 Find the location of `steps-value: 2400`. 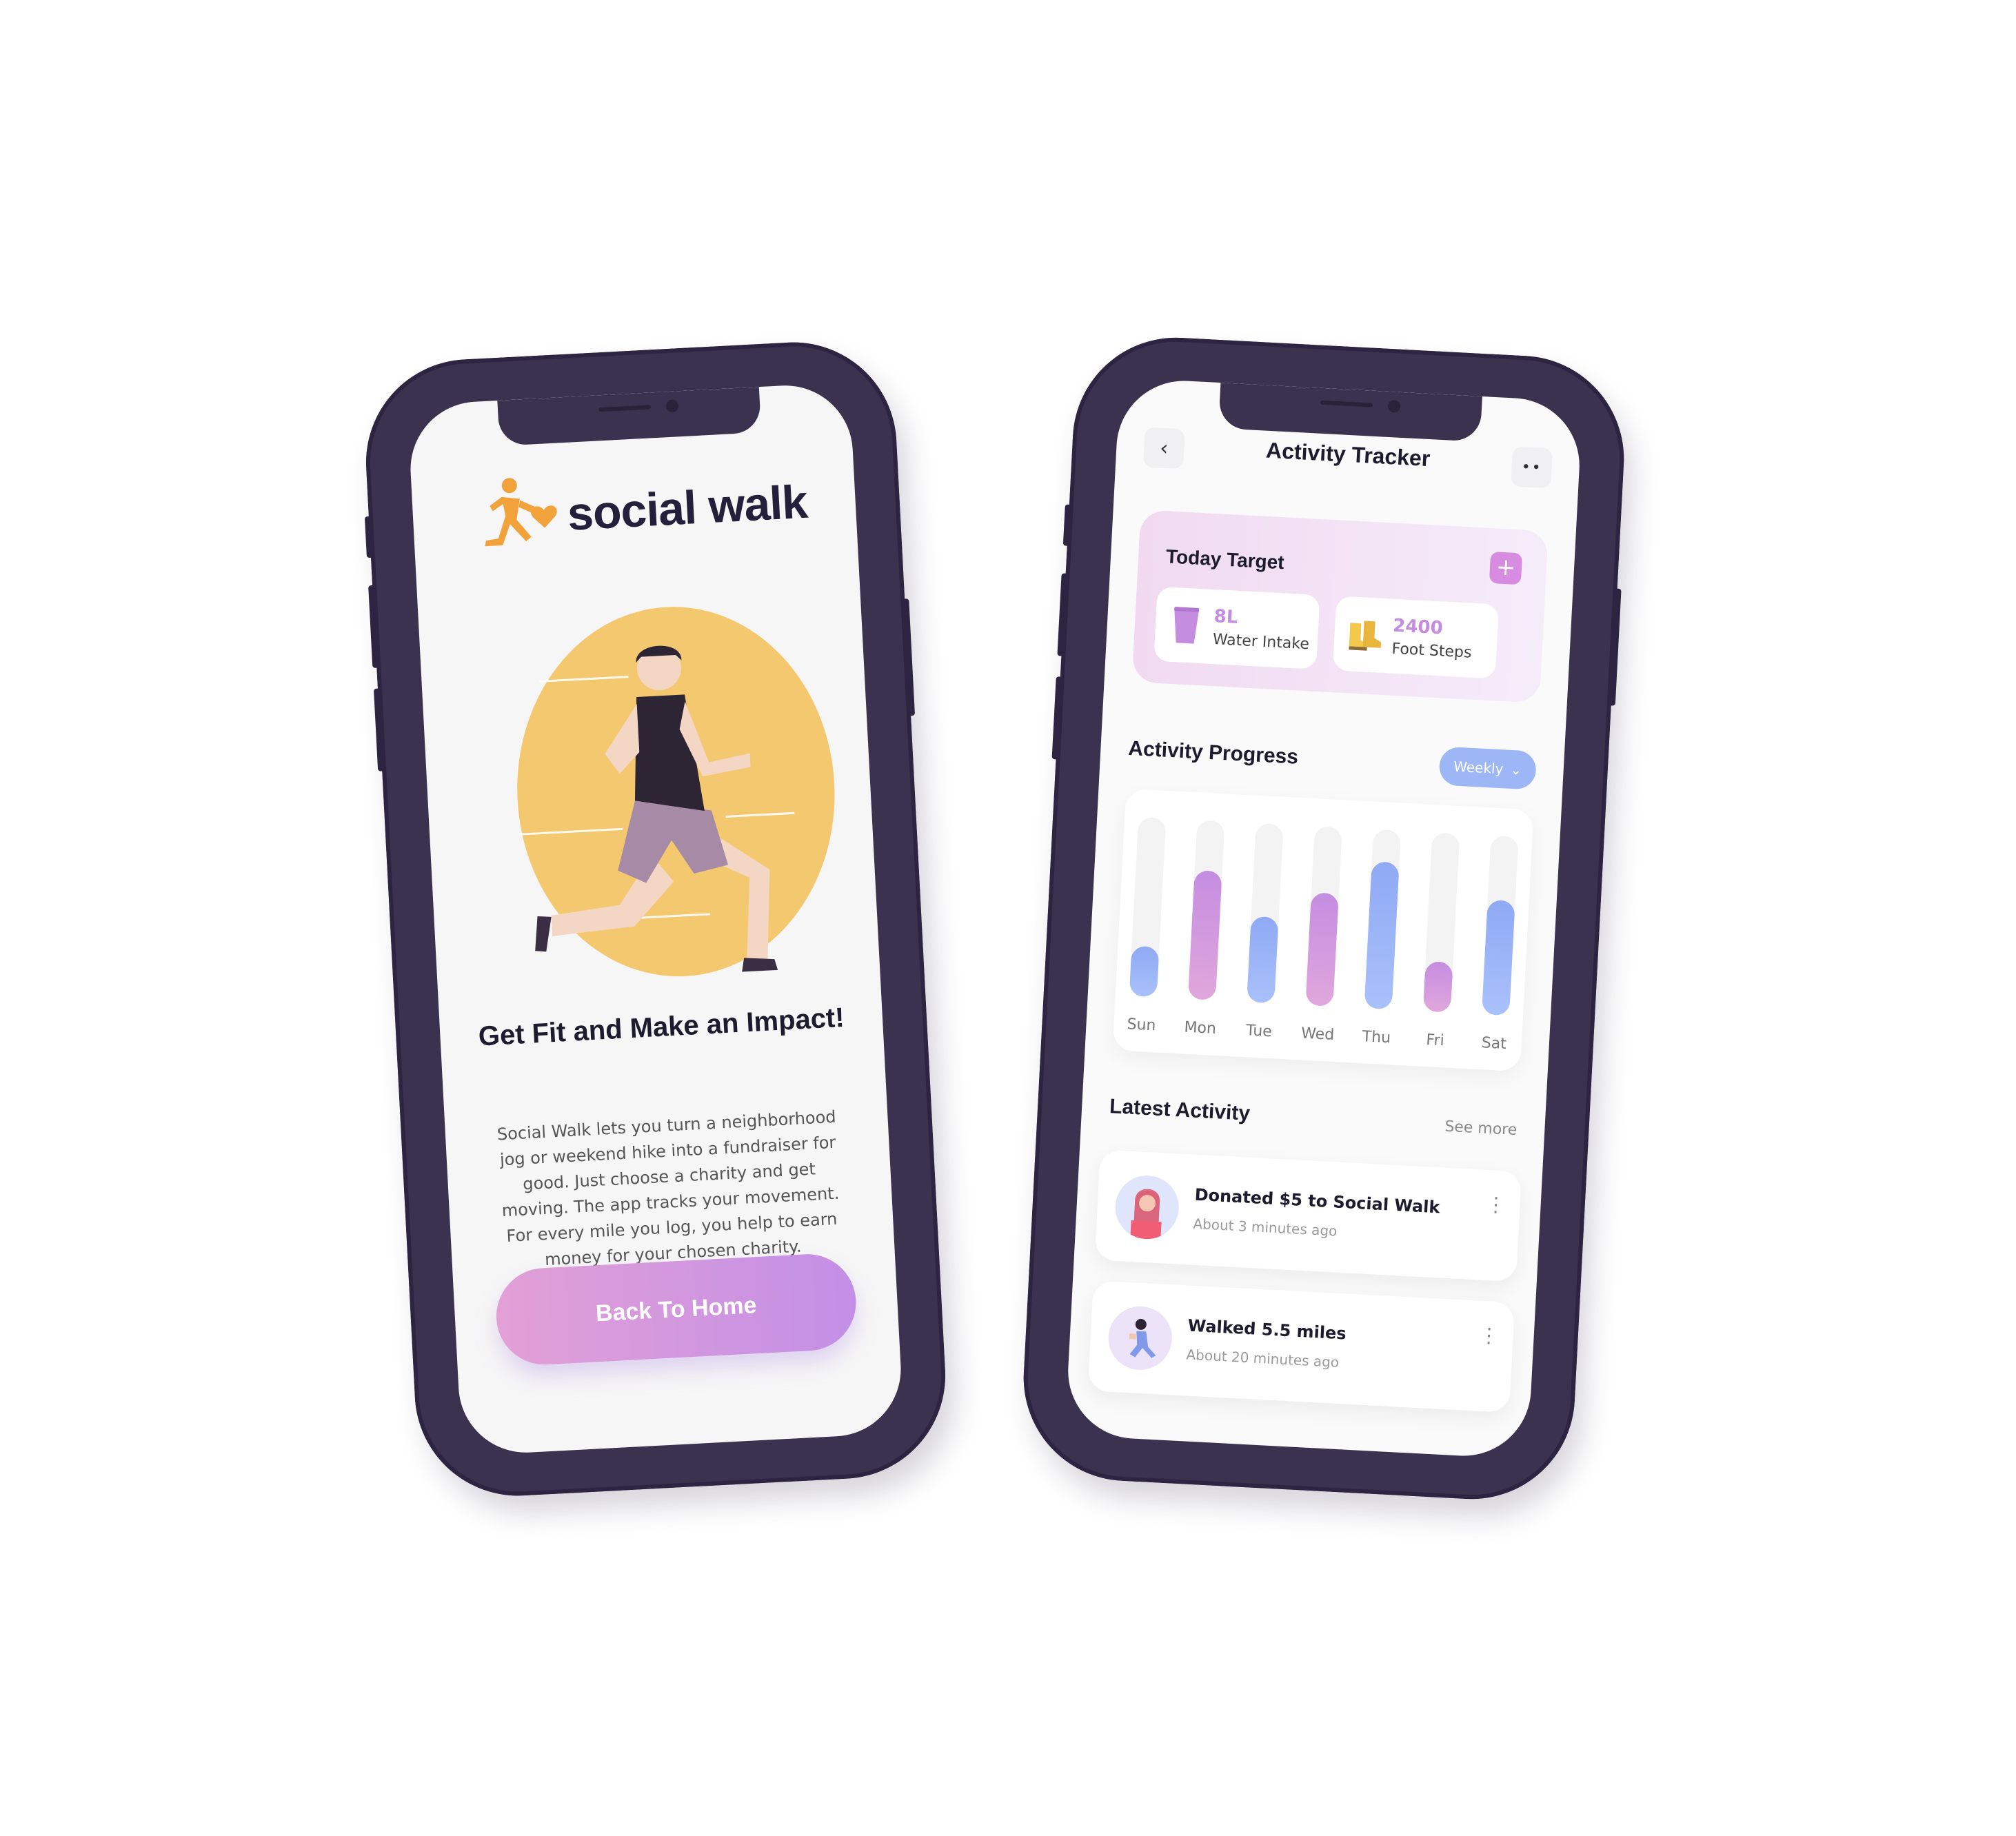

steps-value: 2400 is located at coordinates (1418, 627).